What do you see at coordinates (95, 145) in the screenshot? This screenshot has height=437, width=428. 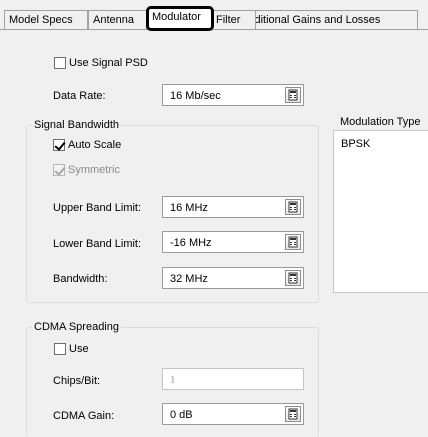 I see `auto-scale-label: Auto Scale` at bounding box center [95, 145].